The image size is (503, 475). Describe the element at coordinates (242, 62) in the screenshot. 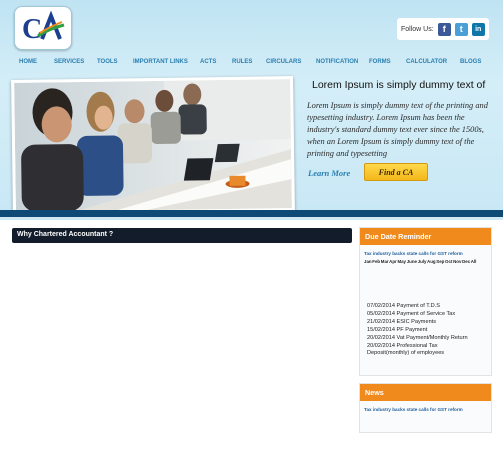

I see `nav-rules: RULES` at that location.